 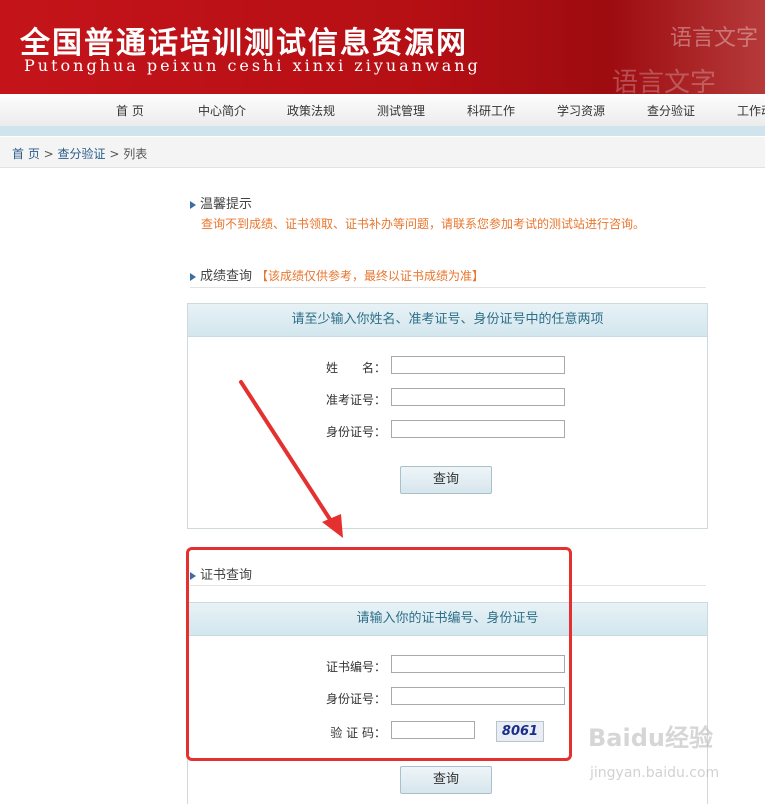 What do you see at coordinates (650, 738) in the screenshot?
I see `baidu-watermark-logo: Baidu经验` at bounding box center [650, 738].